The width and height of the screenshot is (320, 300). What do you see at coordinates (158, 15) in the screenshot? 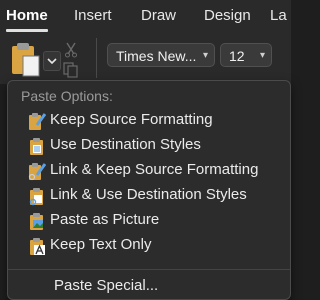
I see `tab-draw: Draw` at bounding box center [158, 15].